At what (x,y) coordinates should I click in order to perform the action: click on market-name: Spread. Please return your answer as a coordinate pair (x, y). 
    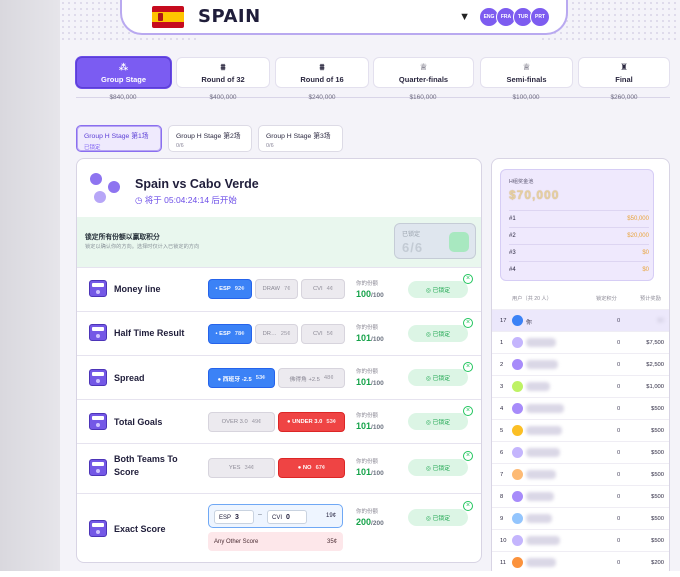
    Looking at the image, I should click on (129, 378).